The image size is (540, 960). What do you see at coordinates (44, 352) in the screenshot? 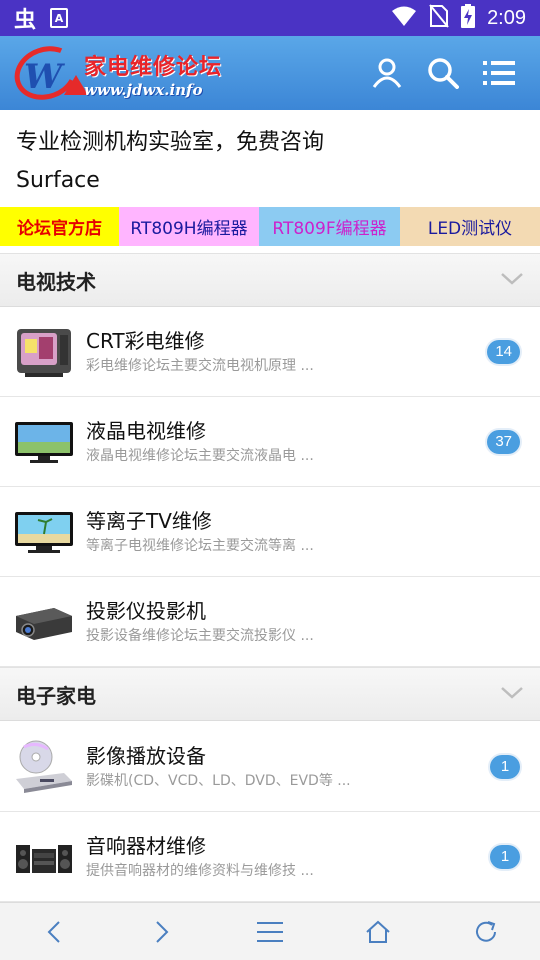
I see `crt-tv-icon` at bounding box center [44, 352].